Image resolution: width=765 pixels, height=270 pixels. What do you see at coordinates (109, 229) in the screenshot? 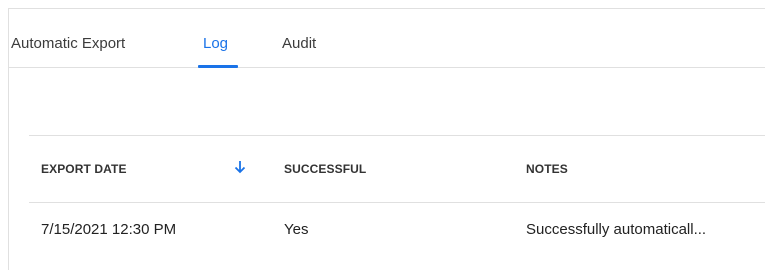
I see `cell-export-date: 7/15/2021 12:30 PM` at bounding box center [109, 229].